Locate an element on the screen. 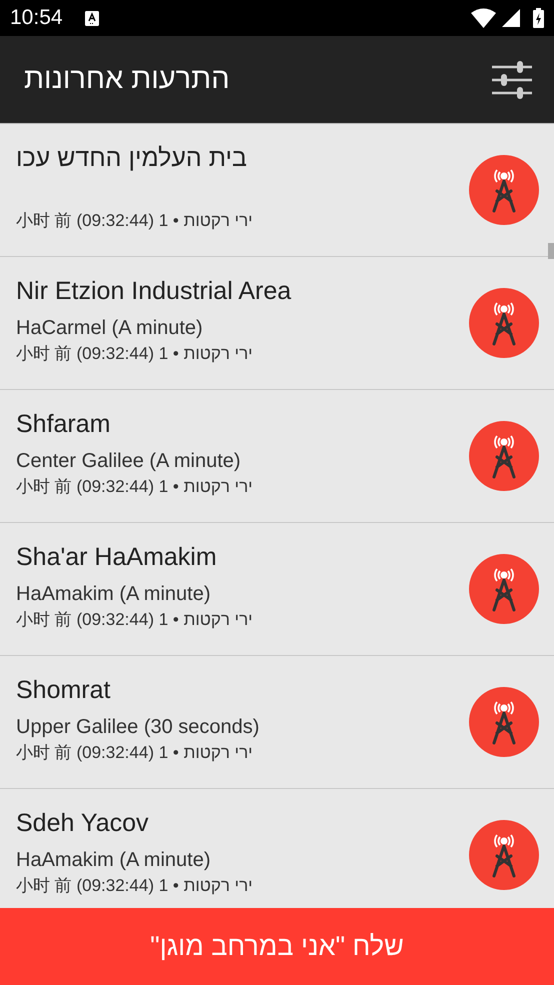 The image size is (554, 985). alert-location: Sha'ar HaAmakim is located at coordinates (117, 557).